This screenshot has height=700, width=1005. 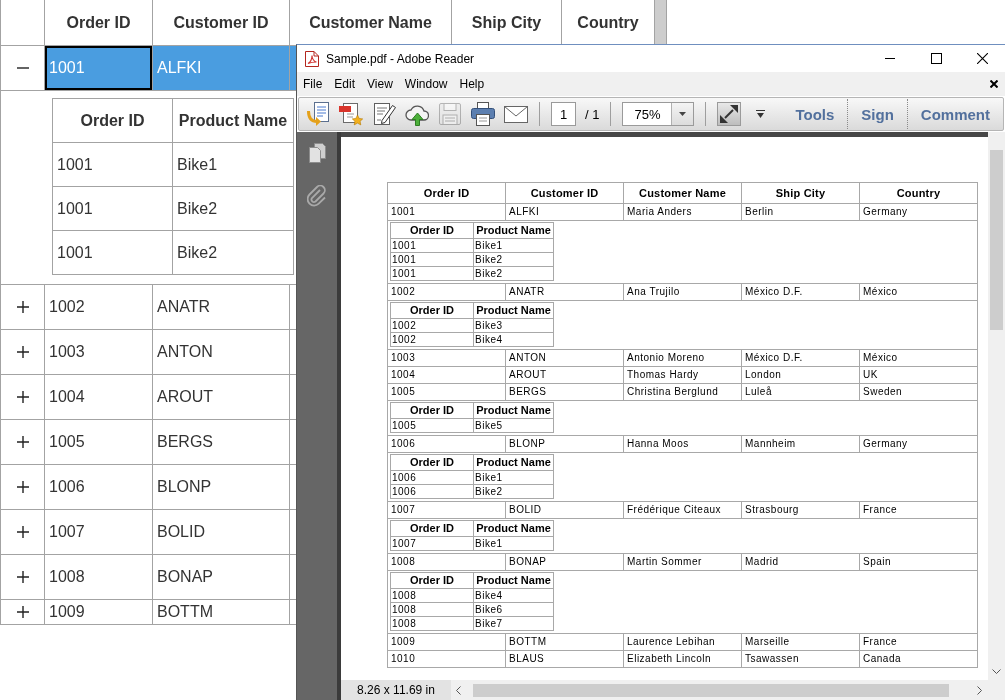 What do you see at coordinates (877, 114) in the screenshot?
I see `pane-button: Sign` at bounding box center [877, 114].